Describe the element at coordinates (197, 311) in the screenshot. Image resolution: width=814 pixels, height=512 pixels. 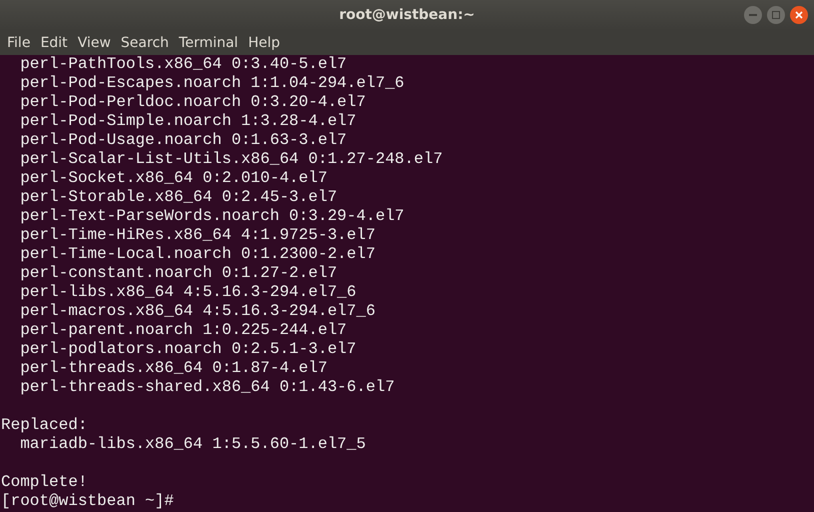
I see `terminal-line: perl-macros.x86_64 4:5.16.3-294.el7_6` at that location.